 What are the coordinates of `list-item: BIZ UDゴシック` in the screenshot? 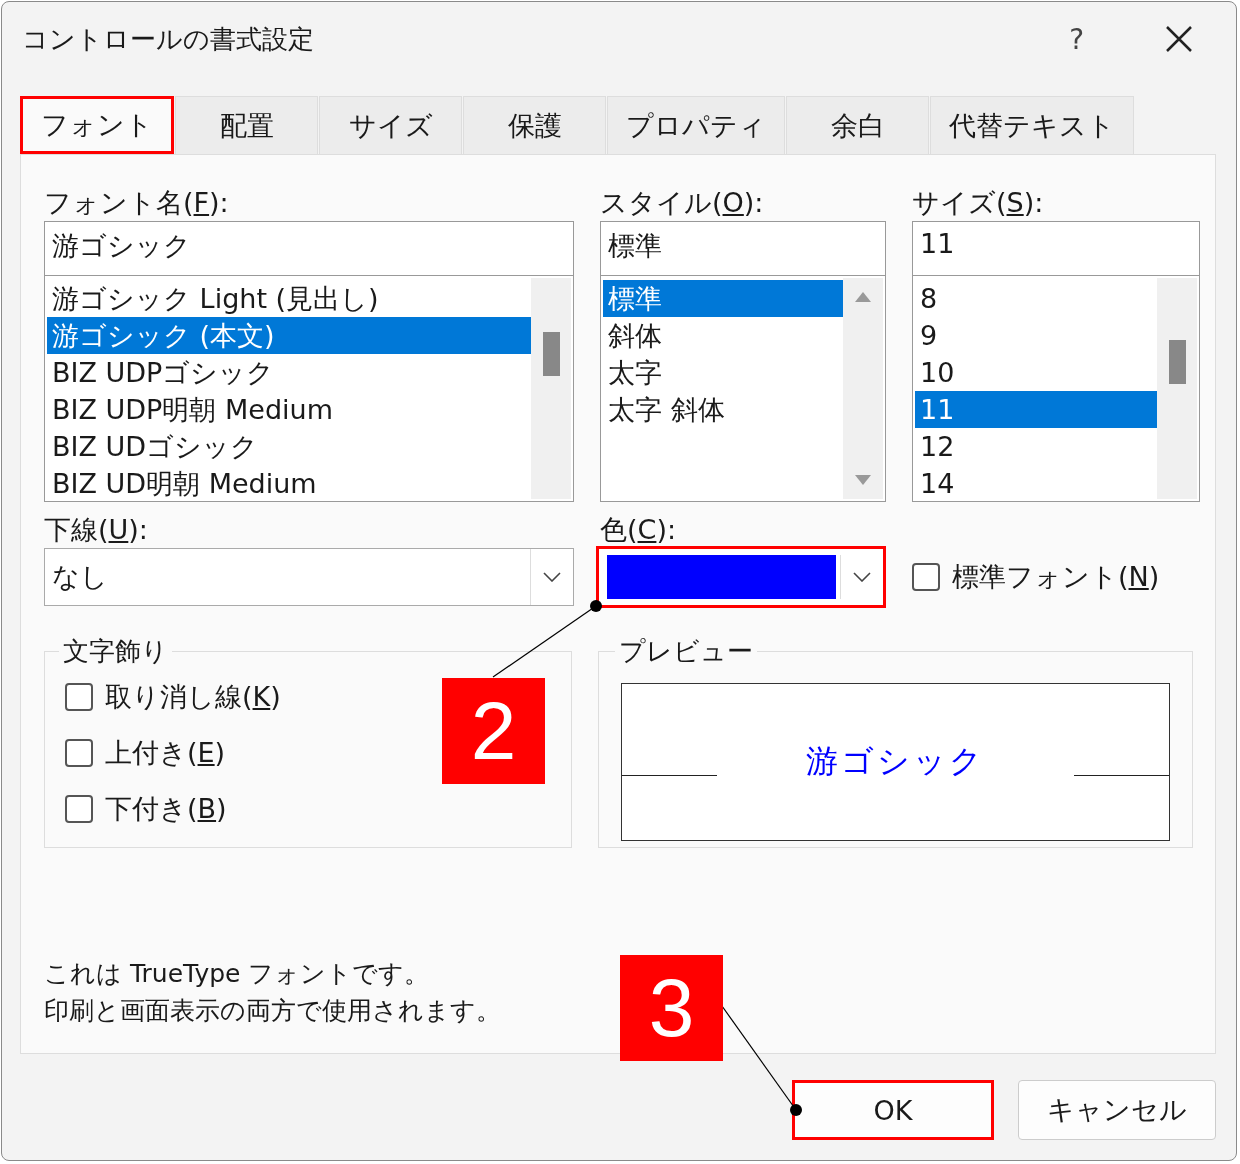 It's located at (289, 446).